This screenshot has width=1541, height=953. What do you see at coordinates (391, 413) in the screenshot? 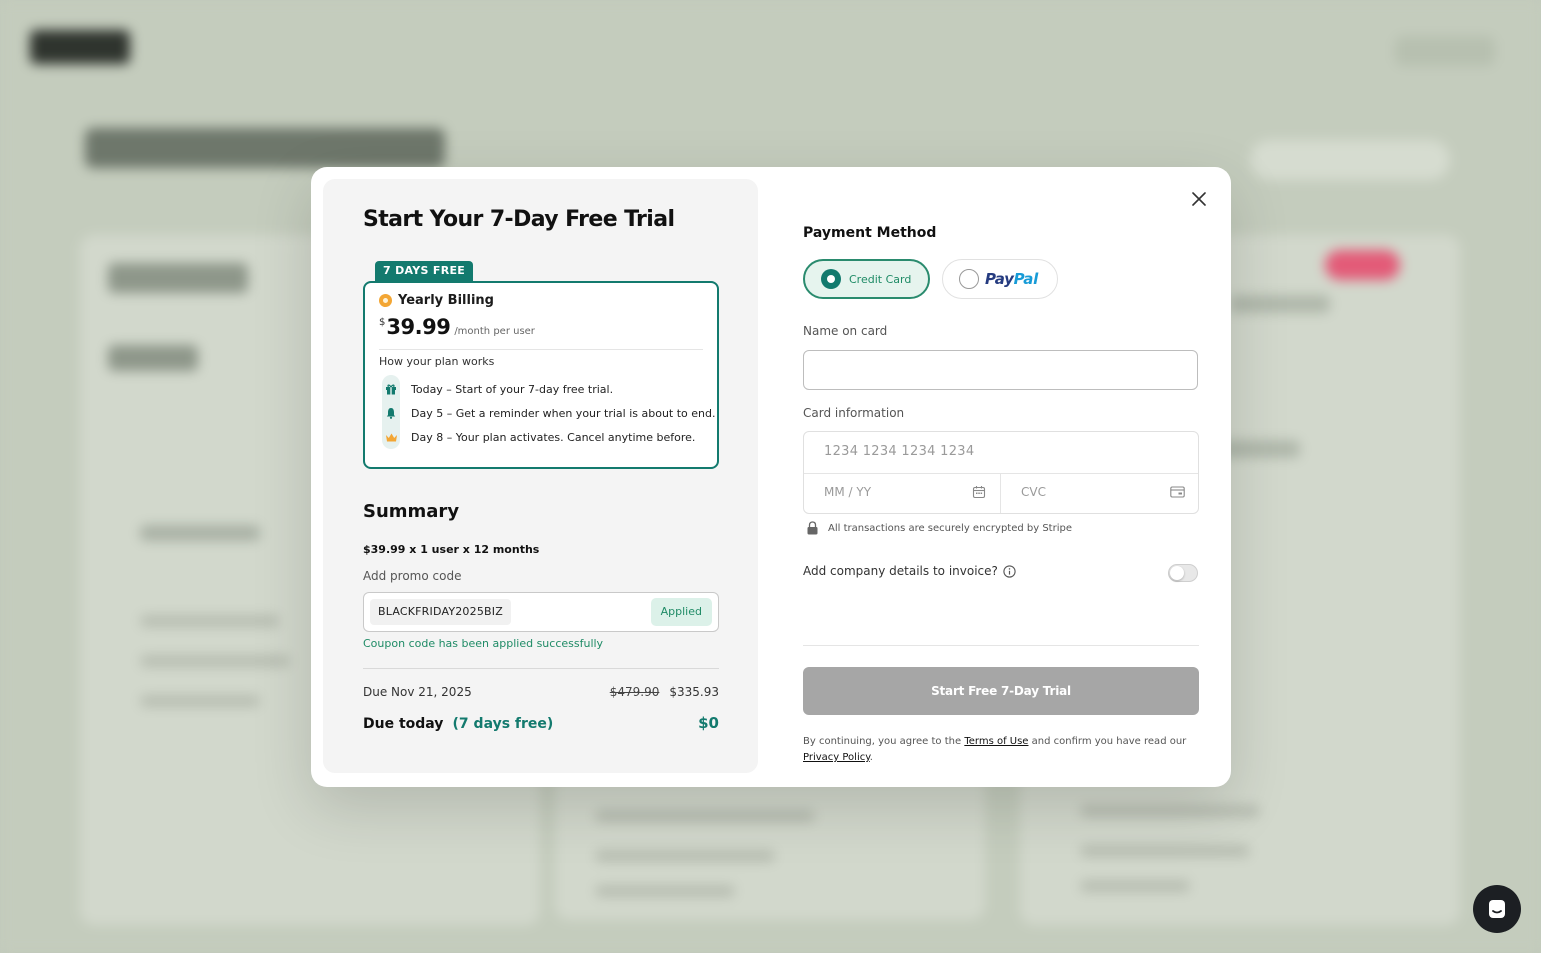
I see `bell-icon` at bounding box center [391, 413].